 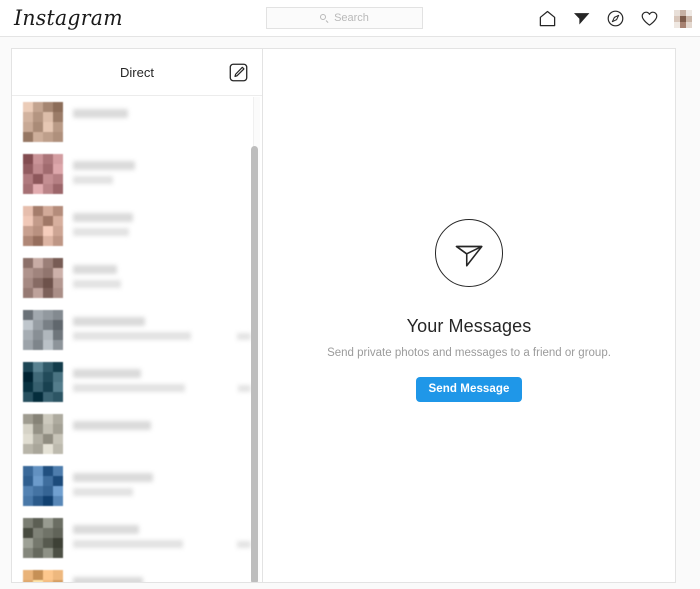 I want to click on page-title: Direct, so click(x=137, y=72).